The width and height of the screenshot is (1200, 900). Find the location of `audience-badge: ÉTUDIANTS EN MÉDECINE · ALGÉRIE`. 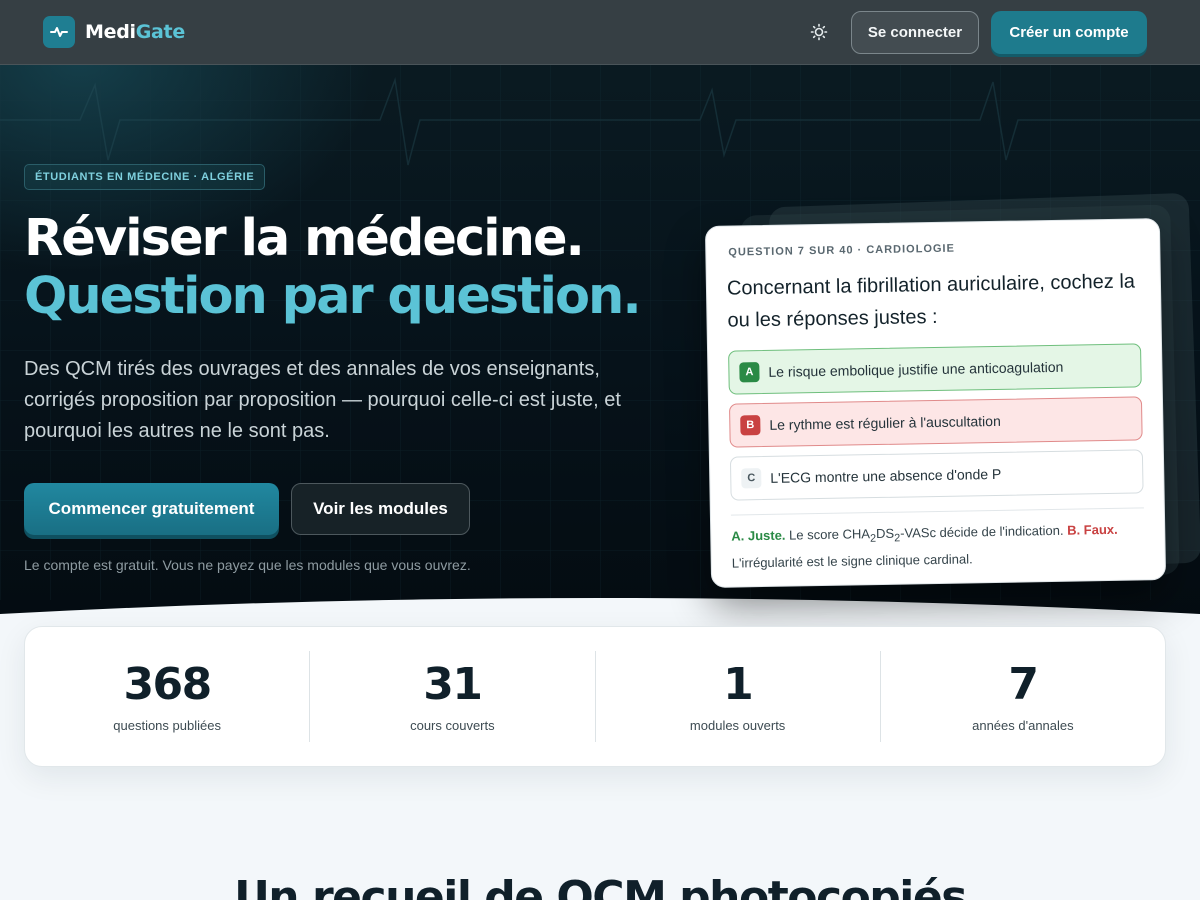

audience-badge: ÉTUDIANTS EN MÉDECINE · ALGÉRIE is located at coordinates (145, 177).